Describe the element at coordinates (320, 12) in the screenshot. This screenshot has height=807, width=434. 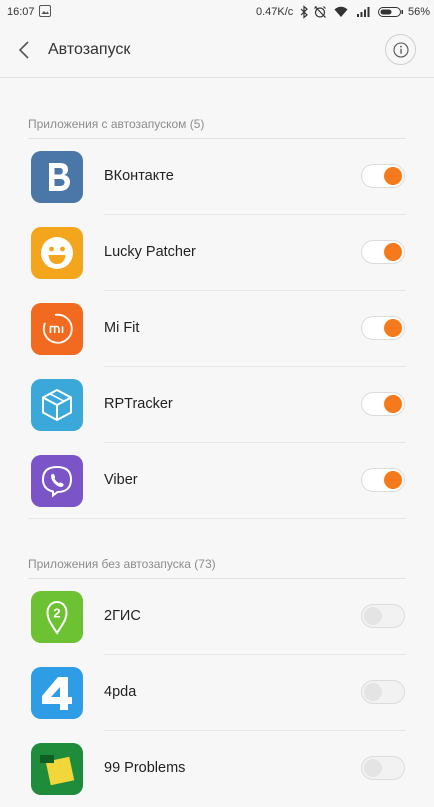
I see `alarm-off-icon` at that location.